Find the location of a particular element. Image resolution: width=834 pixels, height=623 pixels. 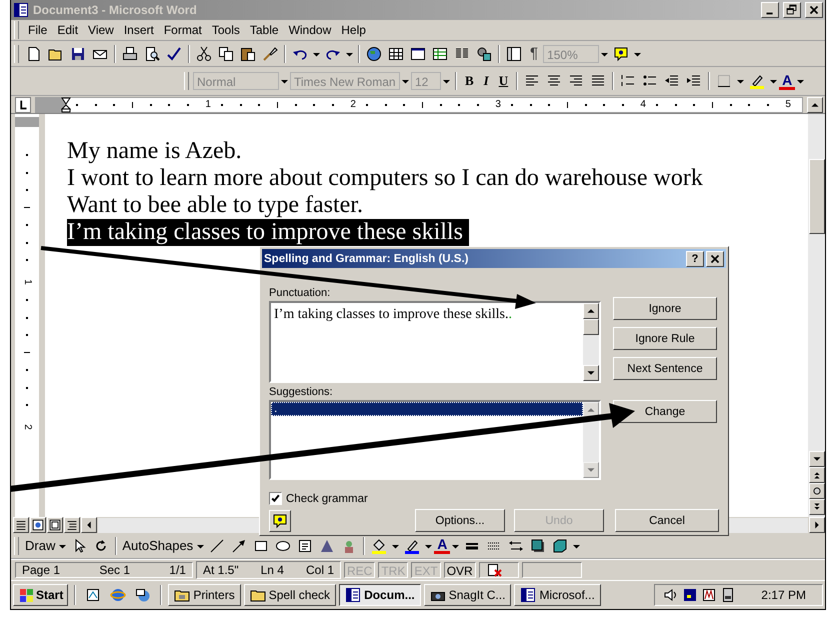

status-field is located at coordinates (552, 570).